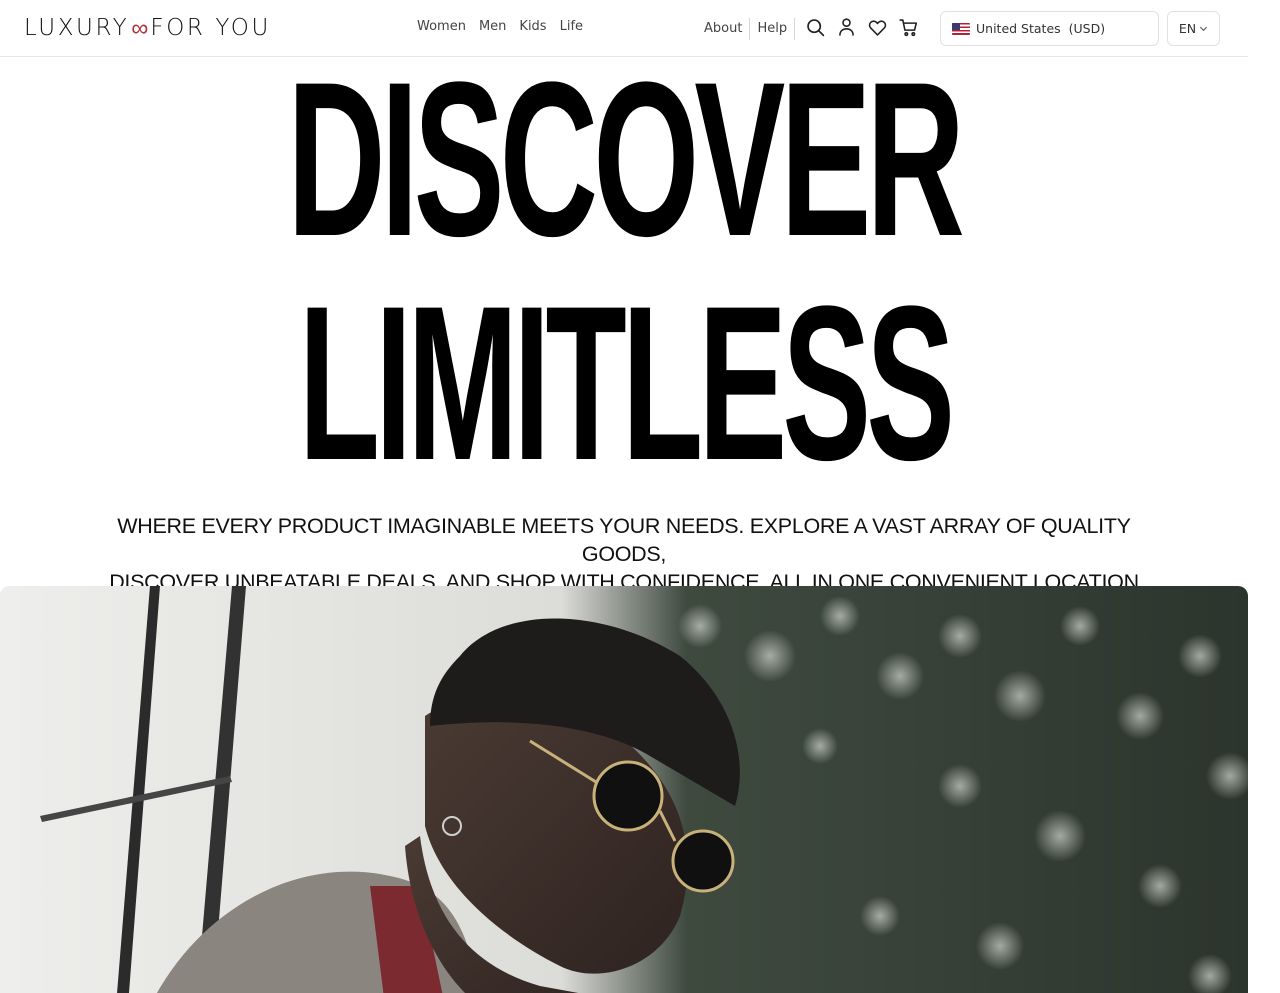 The width and height of the screenshot is (1280, 993). I want to click on nav-women: Women, so click(441, 27).